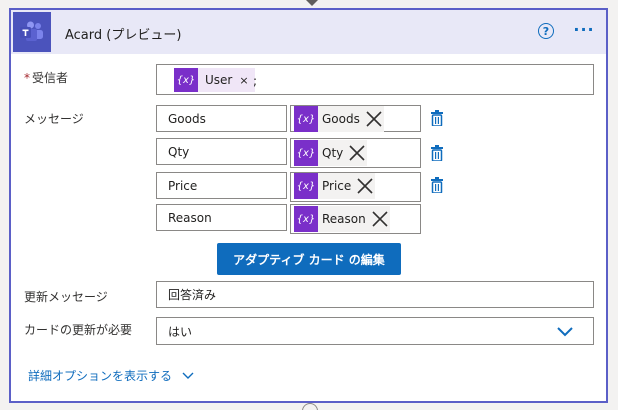 This screenshot has width=618, height=410. What do you see at coordinates (46, 78) in the screenshot?
I see `recipient-label: * 受信者` at bounding box center [46, 78].